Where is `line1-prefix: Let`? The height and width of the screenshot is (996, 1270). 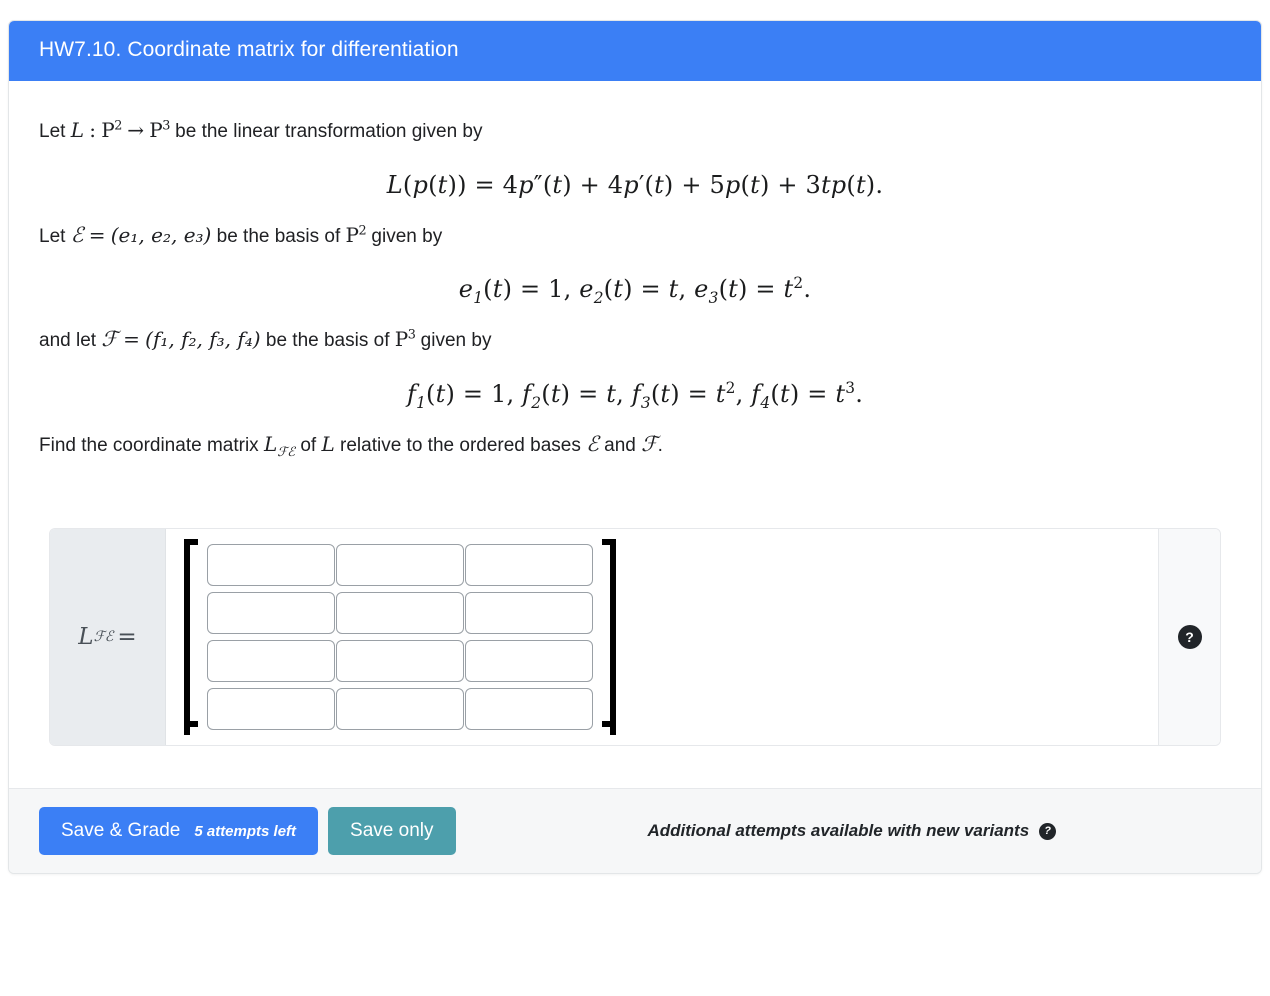
line1-prefix: Let is located at coordinates (52, 131).